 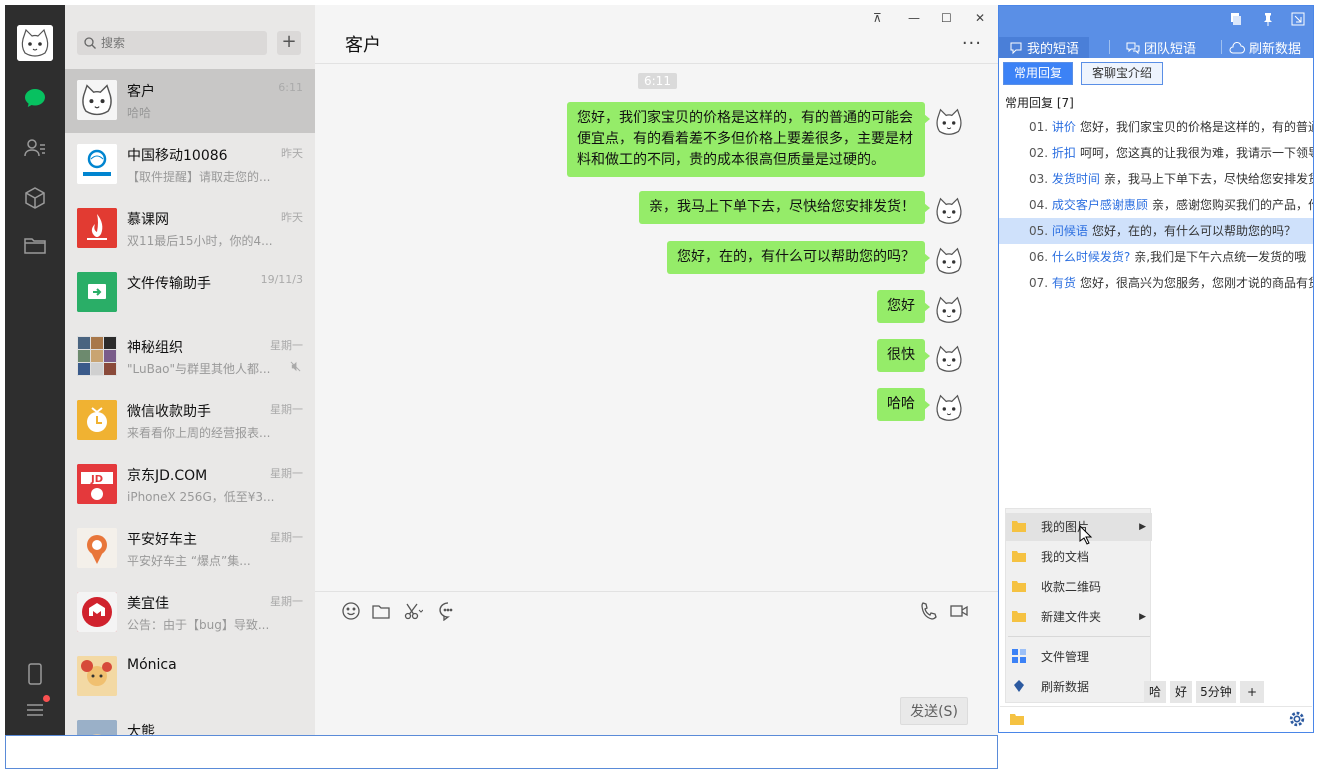 I want to click on chat-time: 昨天, so click(x=292, y=153).